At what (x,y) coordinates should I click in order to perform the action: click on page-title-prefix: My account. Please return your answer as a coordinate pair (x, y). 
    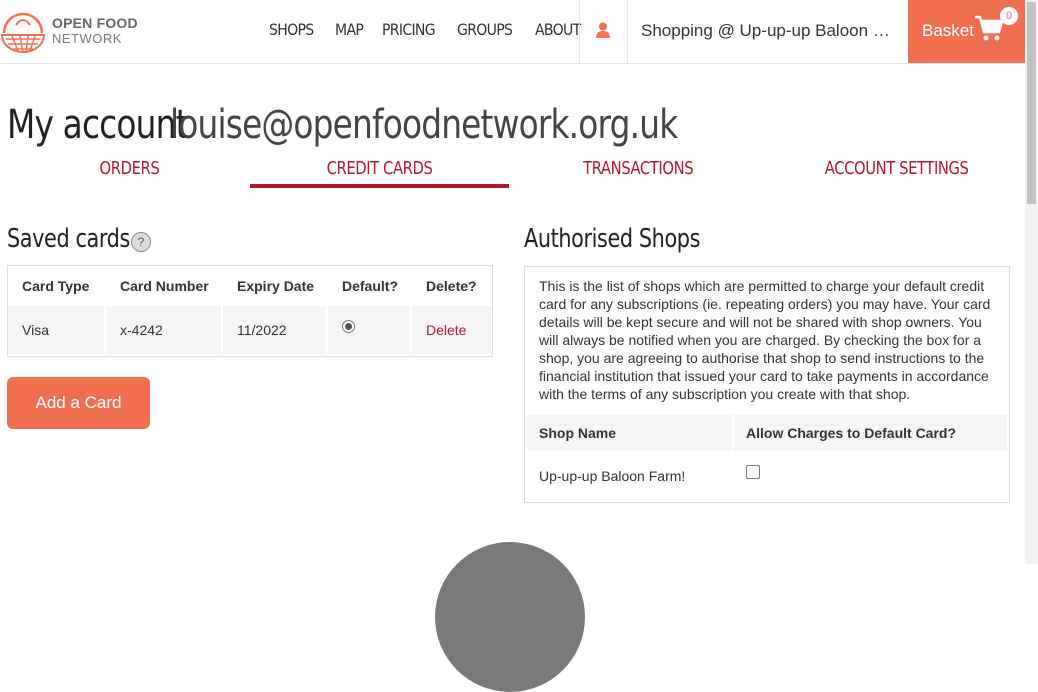
    Looking at the image, I should click on (97, 125).